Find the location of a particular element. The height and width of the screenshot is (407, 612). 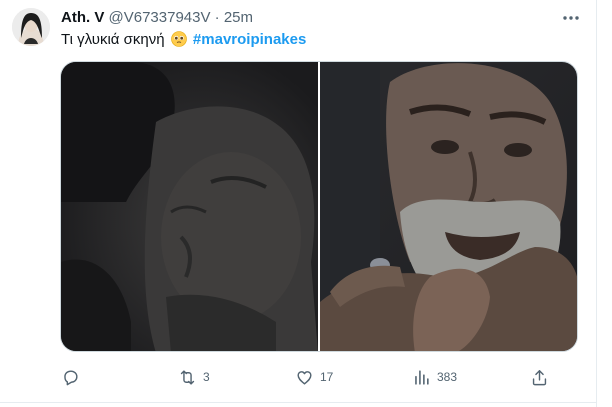

reply-icon is located at coordinates (71, 377).